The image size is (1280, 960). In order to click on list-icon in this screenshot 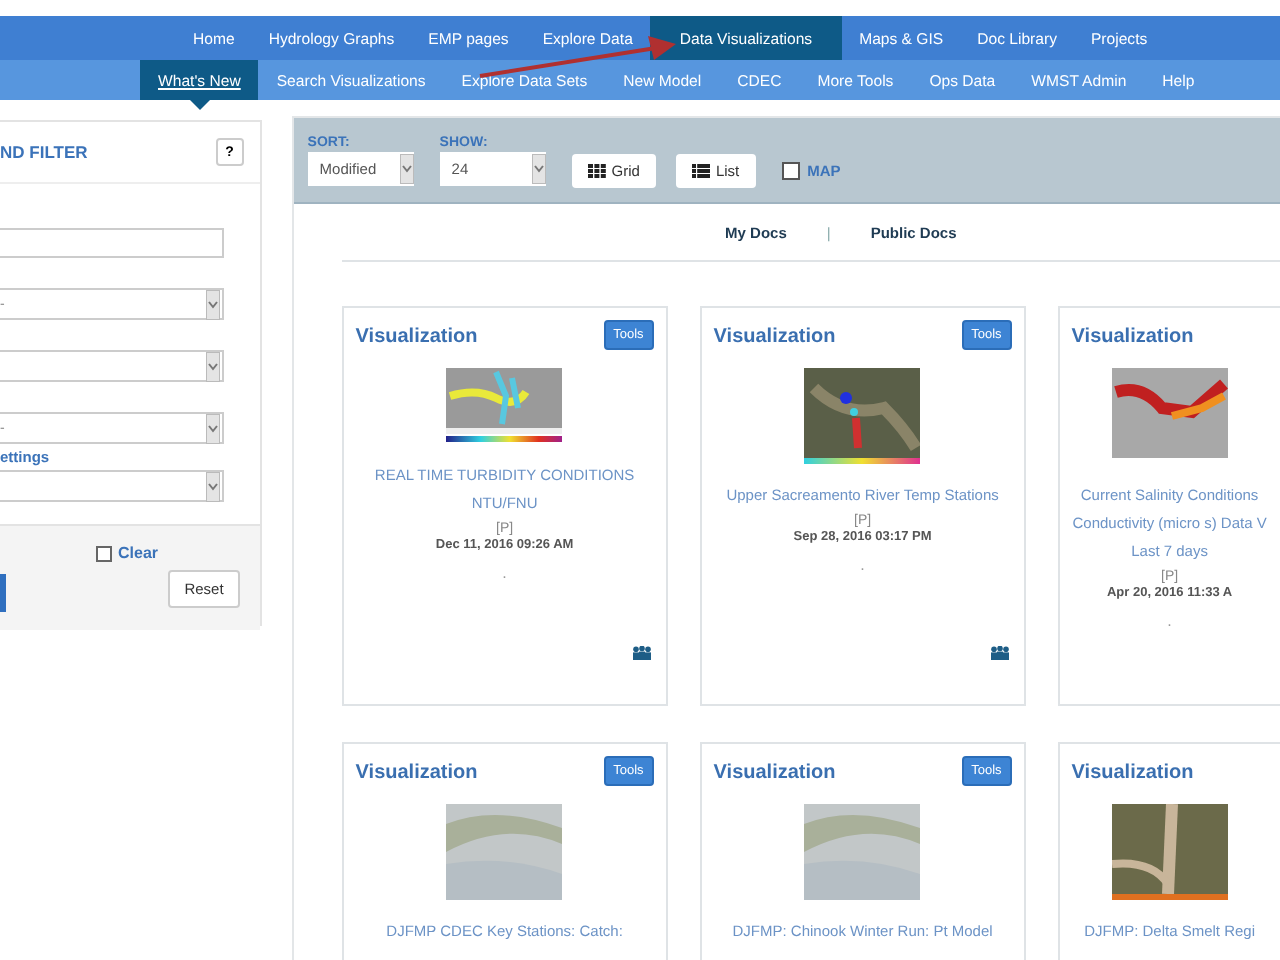, I will do `click(700, 170)`.